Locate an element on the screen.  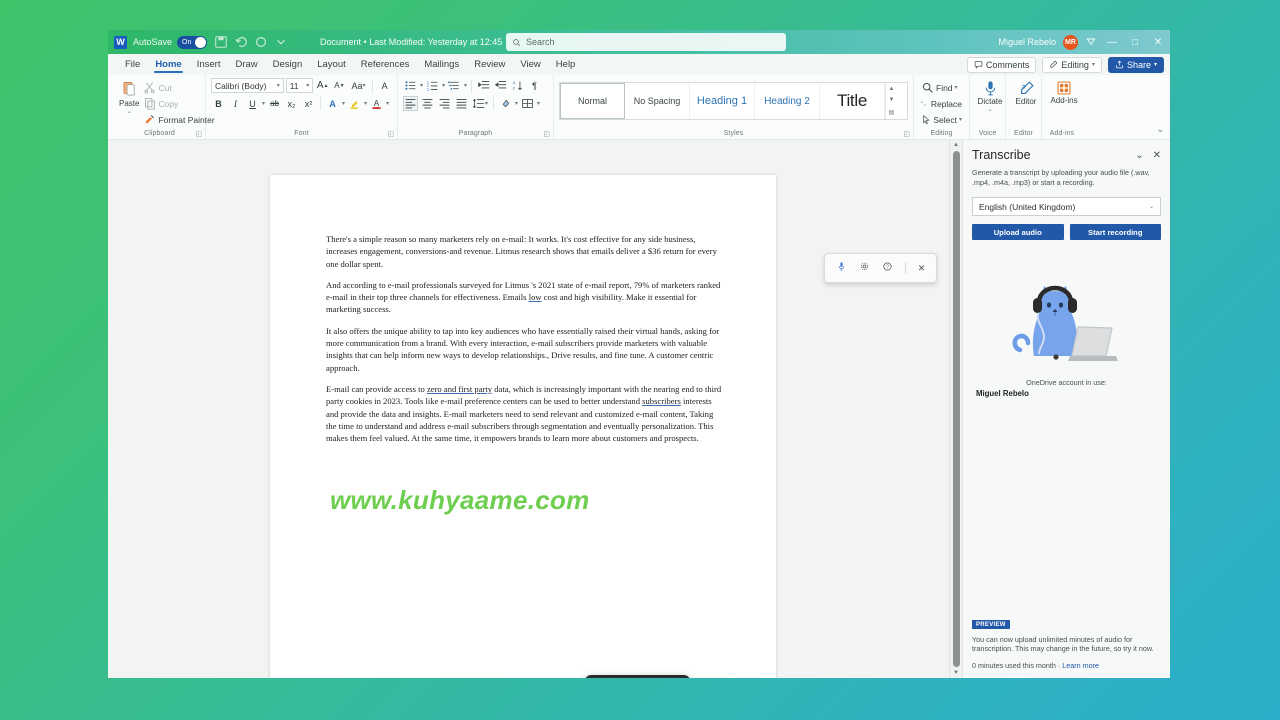
dictation-widget-header: ✕ is located at coordinates (637, 676).